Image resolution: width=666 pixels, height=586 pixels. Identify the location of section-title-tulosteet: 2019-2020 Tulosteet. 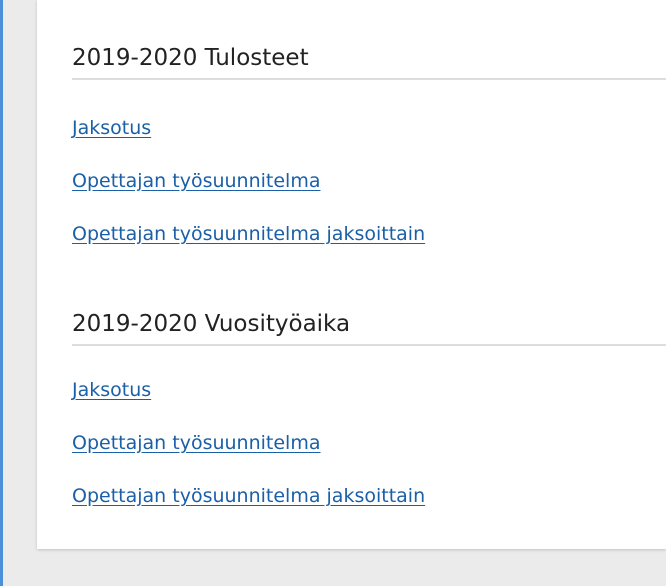
(190, 58).